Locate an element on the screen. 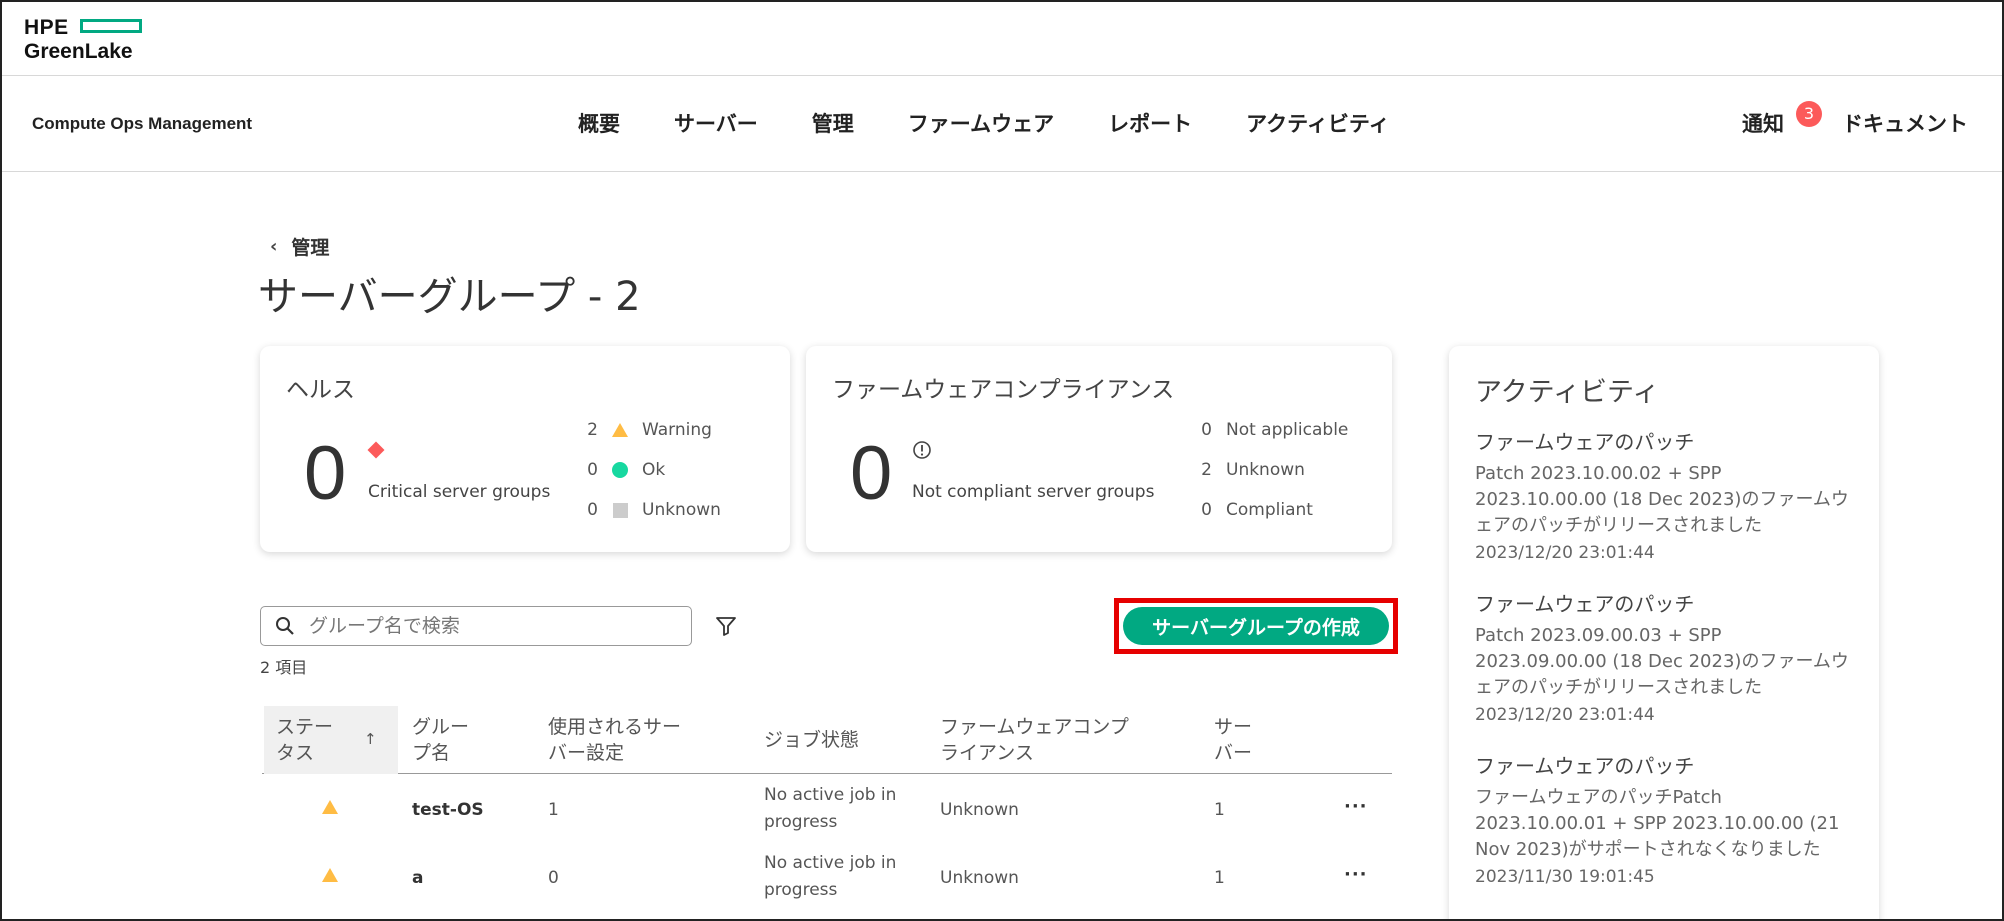 The width and height of the screenshot is (2004, 921). logo-line2: GreenLake is located at coordinates (78, 51).